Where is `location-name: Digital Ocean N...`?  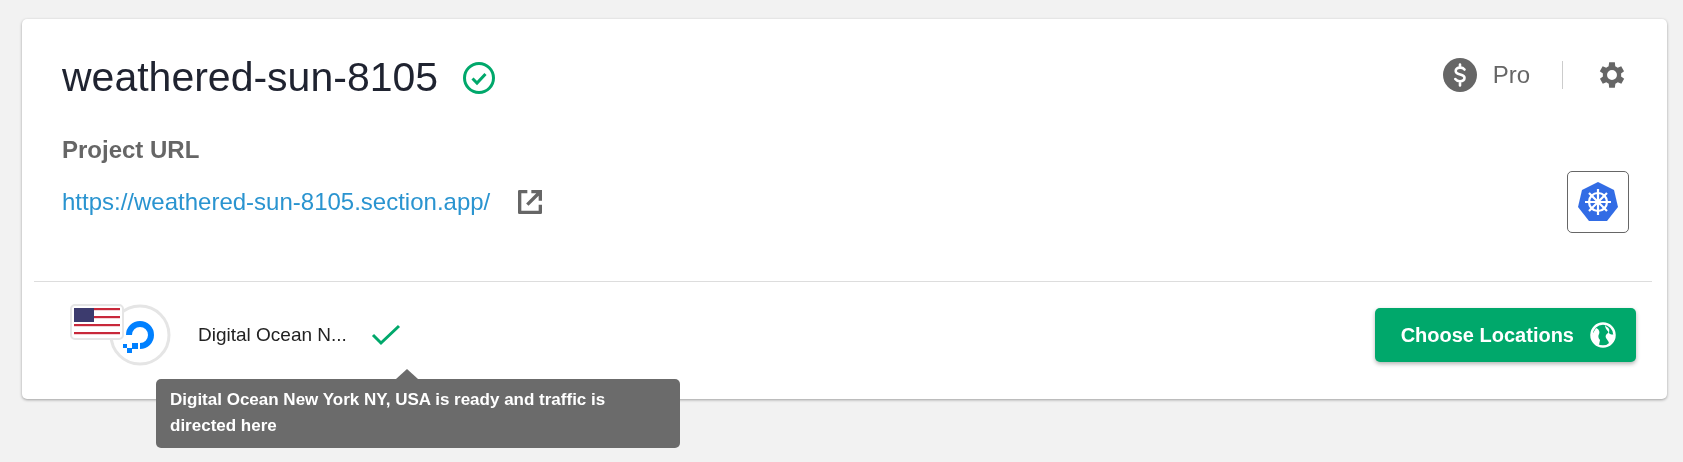 location-name: Digital Ocean N... is located at coordinates (272, 334).